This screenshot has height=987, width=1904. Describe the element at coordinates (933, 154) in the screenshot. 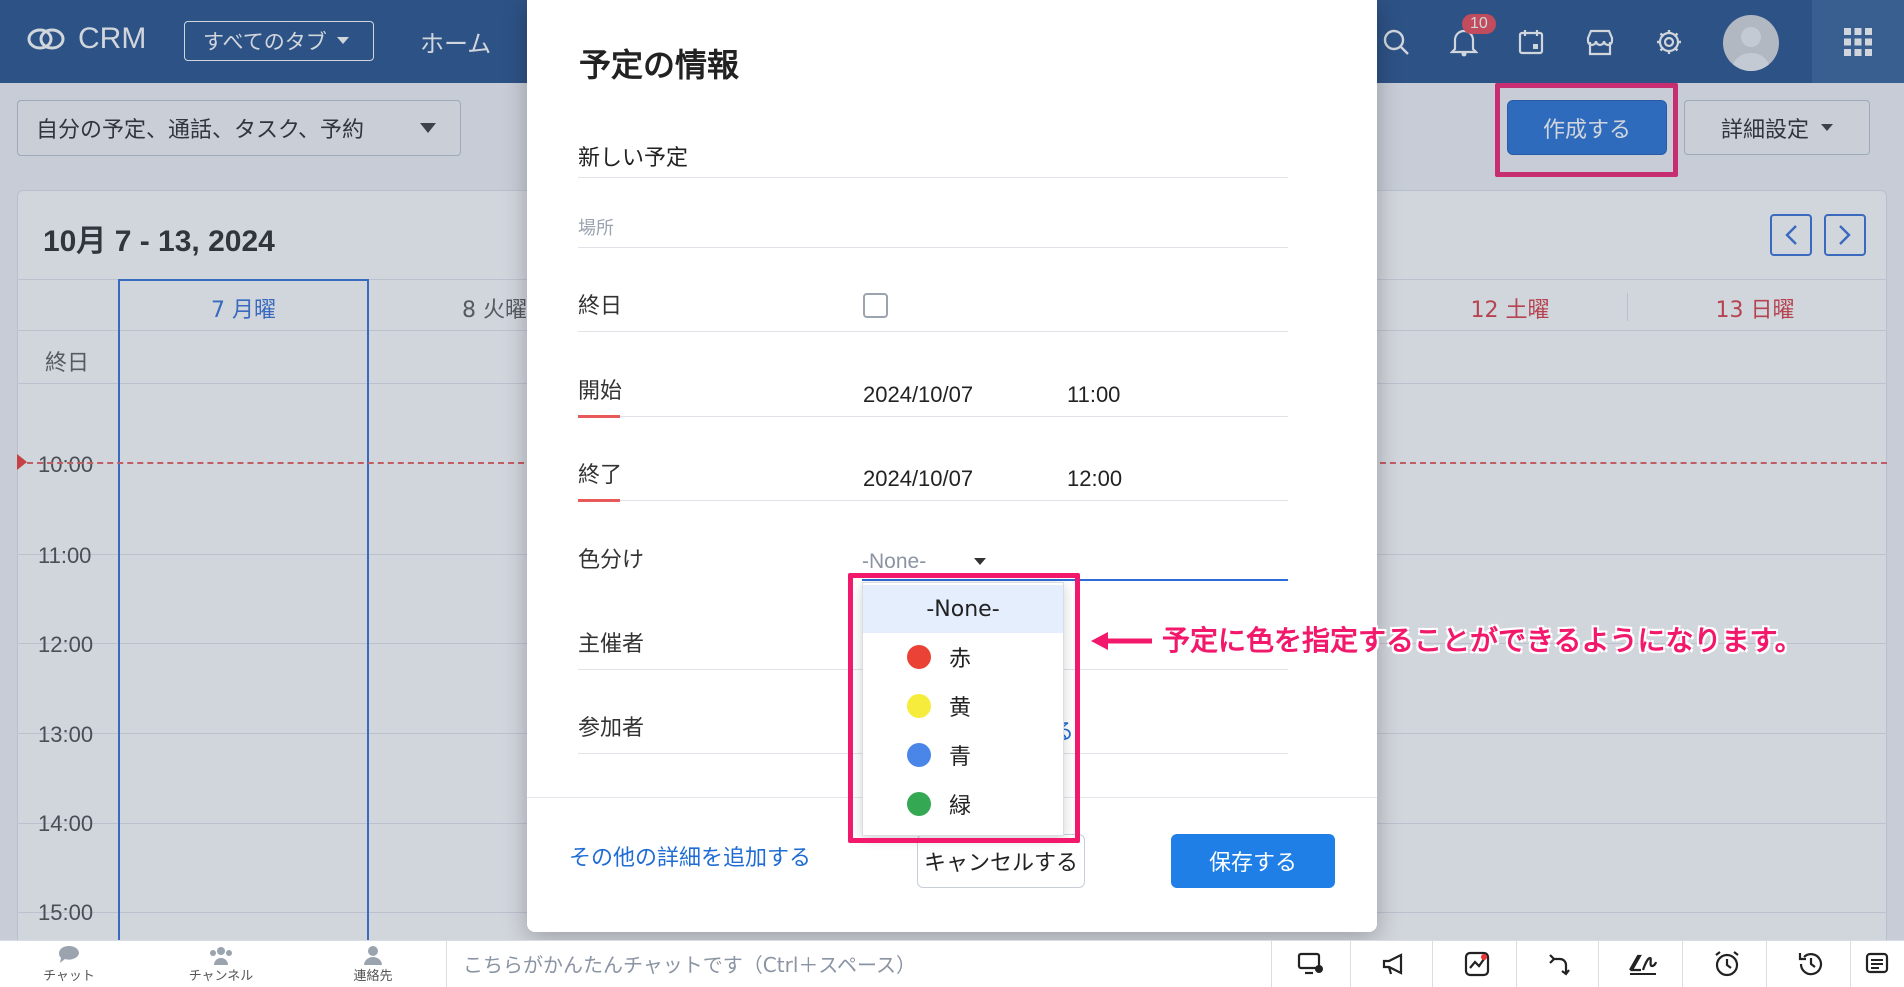

I see `event-title-field: 新しい予定` at that location.